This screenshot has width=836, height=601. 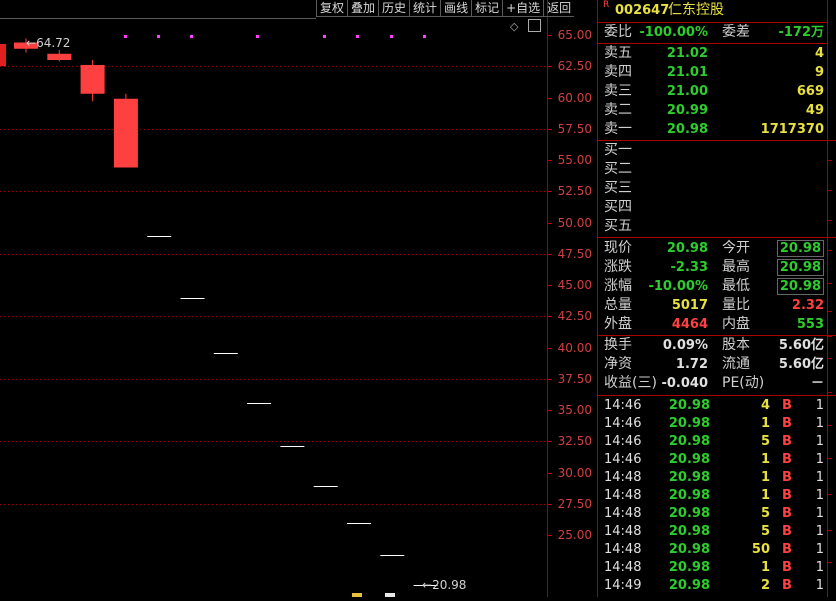 I want to click on sell-volume: 669, so click(x=810, y=91).